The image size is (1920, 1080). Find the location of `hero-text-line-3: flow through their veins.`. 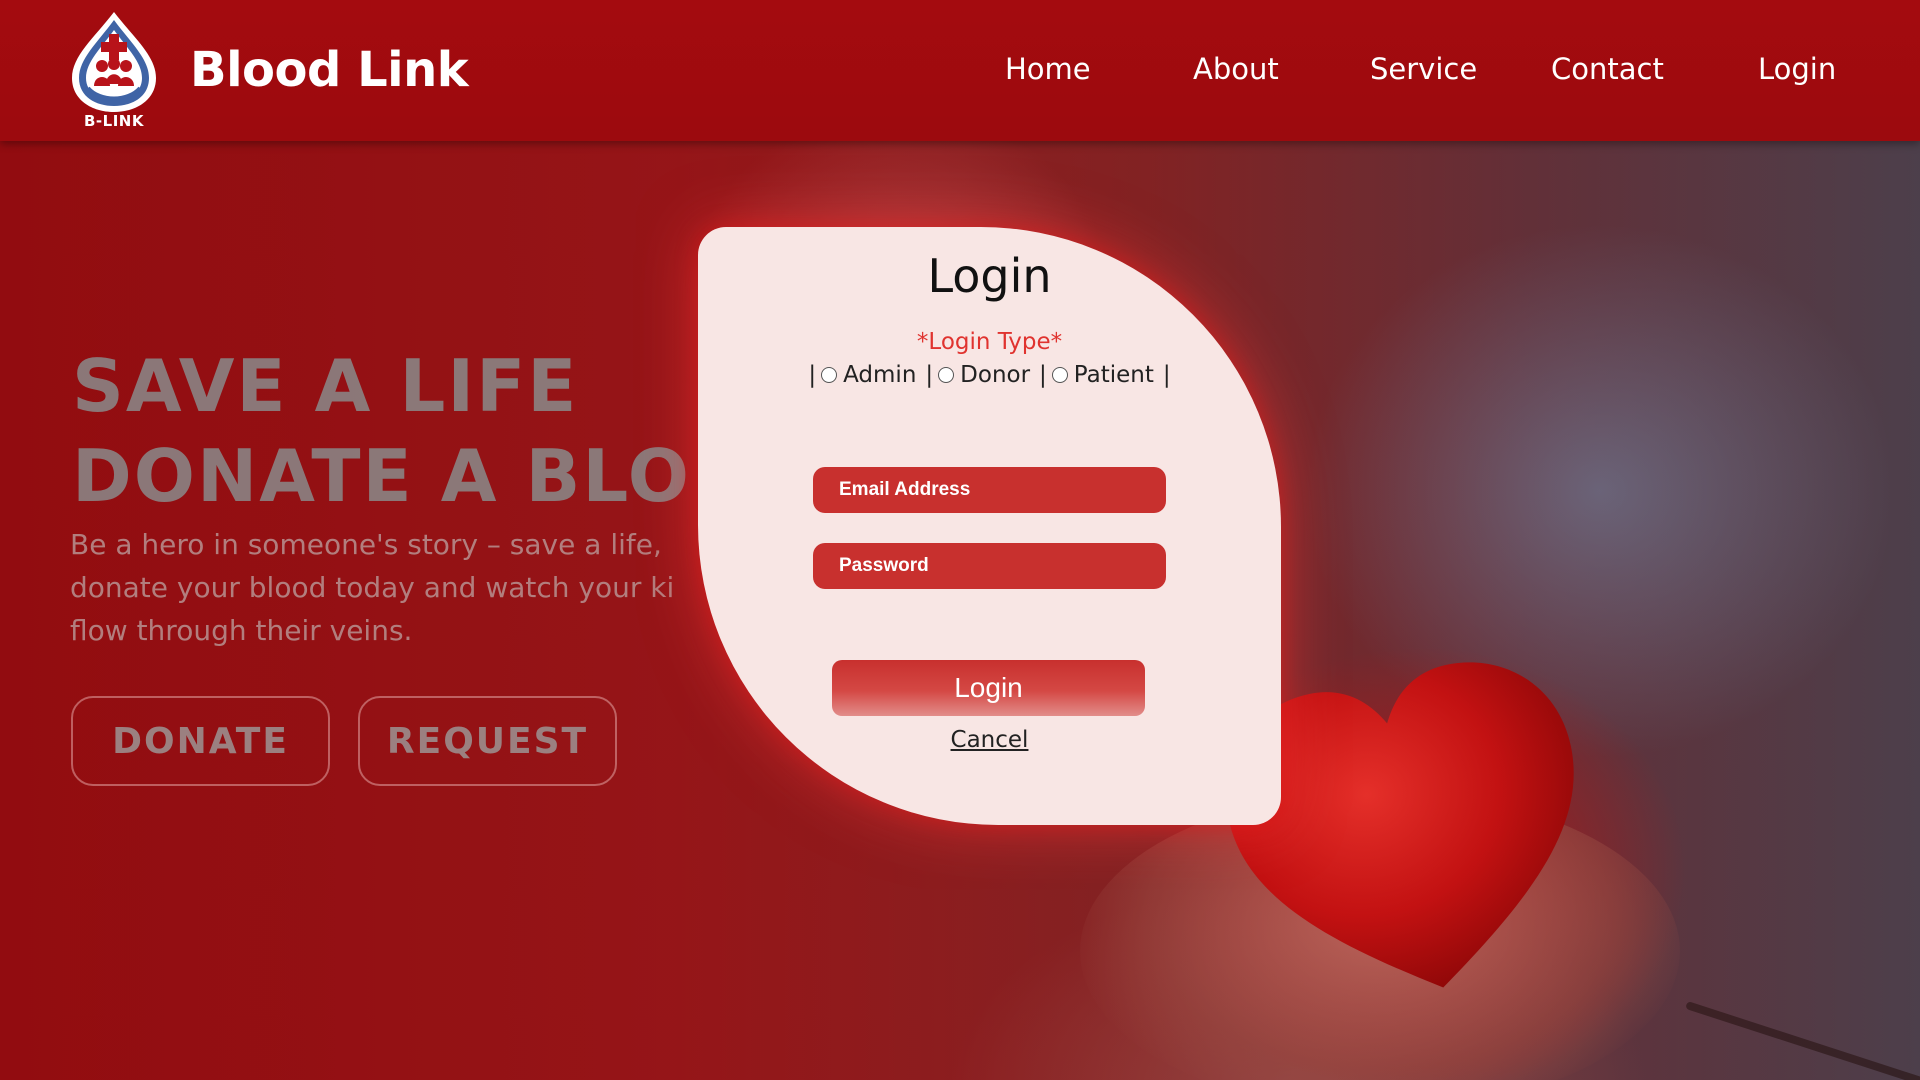

hero-text-line-3: flow through their veins. is located at coordinates (241, 630).